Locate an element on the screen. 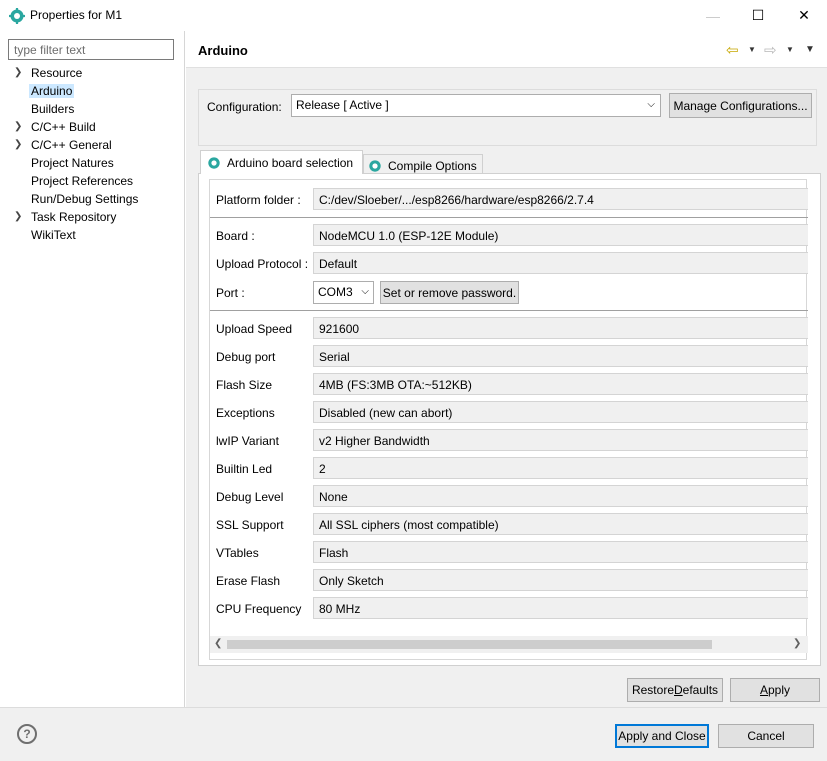  scrollbar-thumb is located at coordinates (469, 644).